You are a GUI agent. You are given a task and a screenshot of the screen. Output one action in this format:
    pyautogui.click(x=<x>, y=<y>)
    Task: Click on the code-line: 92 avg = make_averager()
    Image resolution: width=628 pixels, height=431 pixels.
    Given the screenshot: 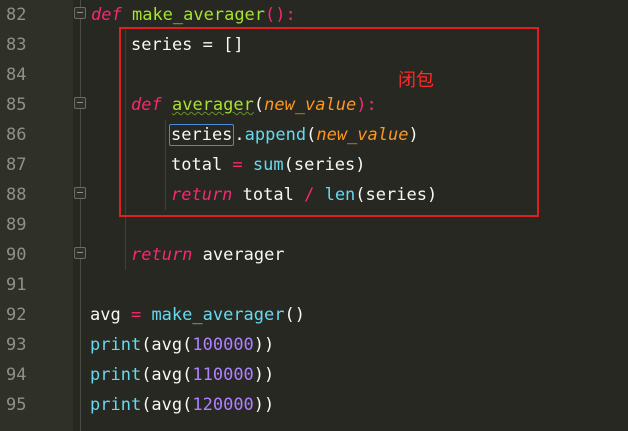 What is the action you would take?
    pyautogui.click(x=314, y=315)
    